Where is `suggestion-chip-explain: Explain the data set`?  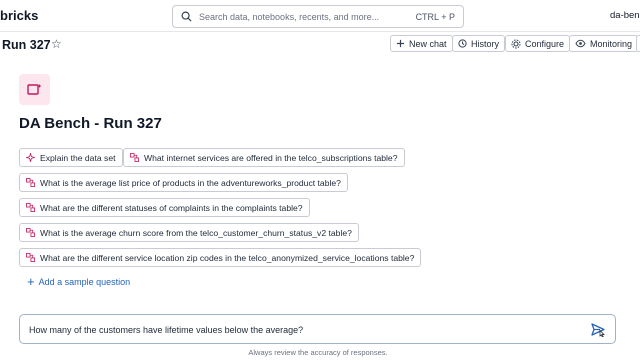
suggestion-chip-explain: Explain the data set is located at coordinates (71, 157).